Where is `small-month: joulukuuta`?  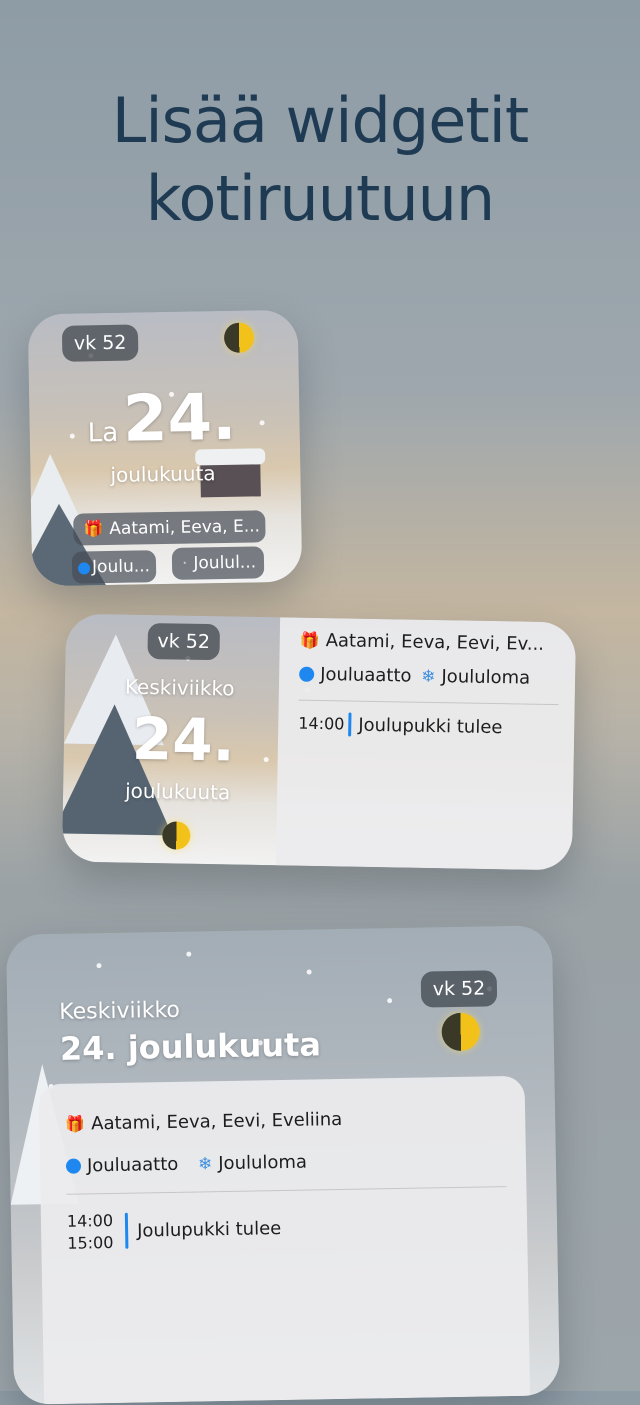 small-month: joulukuuta is located at coordinates (163, 474).